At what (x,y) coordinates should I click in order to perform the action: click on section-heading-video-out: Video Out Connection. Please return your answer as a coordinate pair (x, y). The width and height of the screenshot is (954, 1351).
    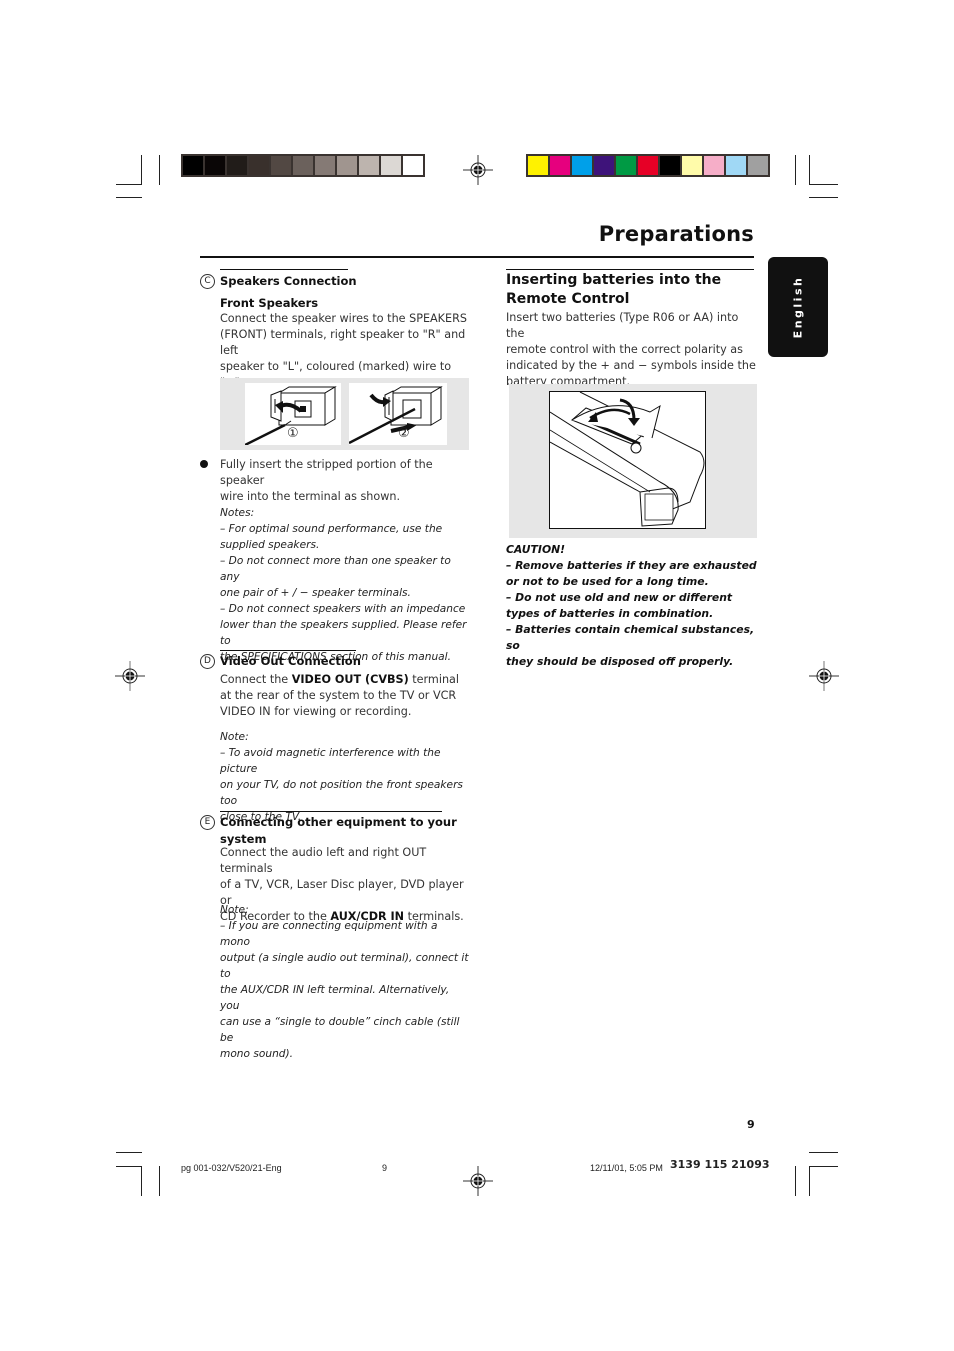
    Looking at the image, I should click on (290, 661).